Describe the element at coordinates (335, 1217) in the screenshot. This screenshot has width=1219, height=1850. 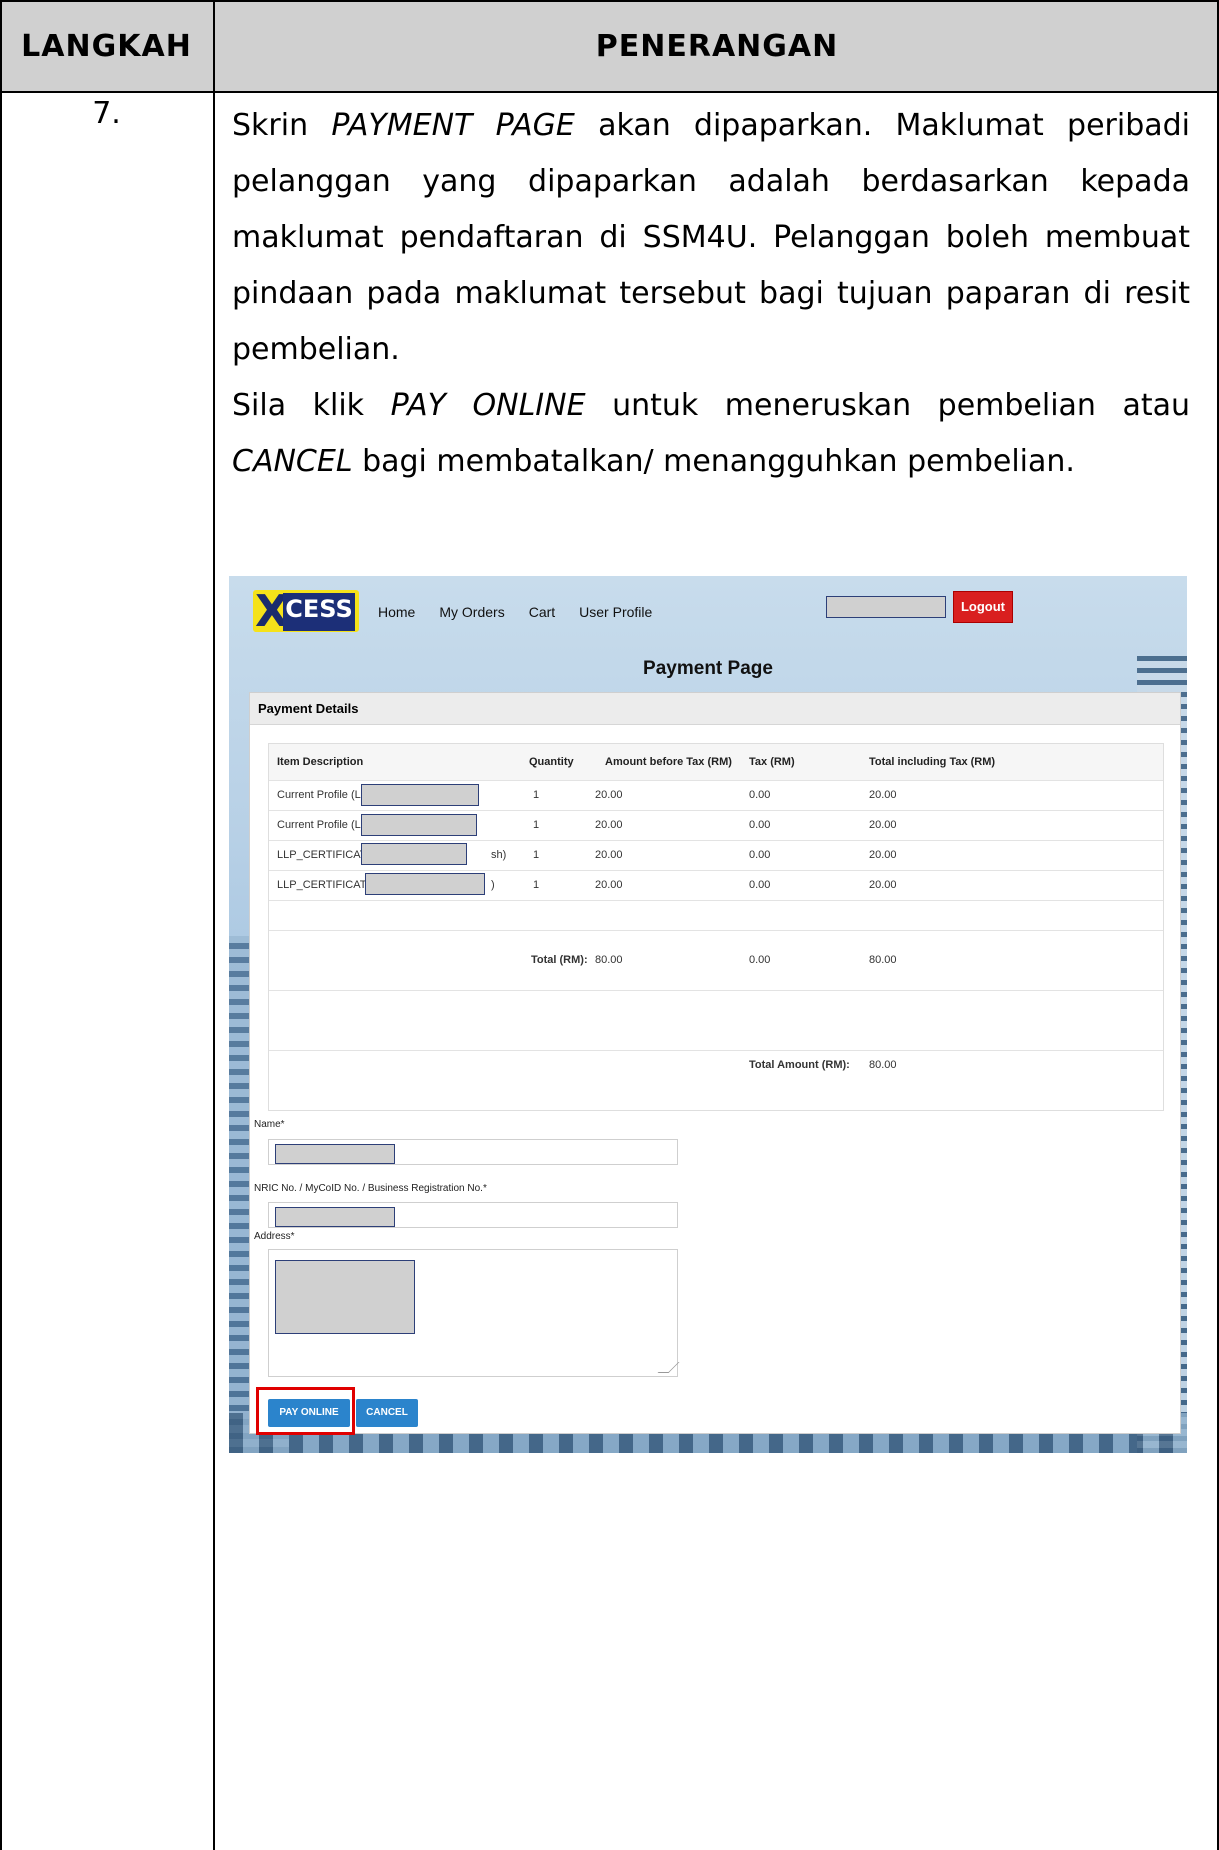
I see `redacted-nric-value` at that location.